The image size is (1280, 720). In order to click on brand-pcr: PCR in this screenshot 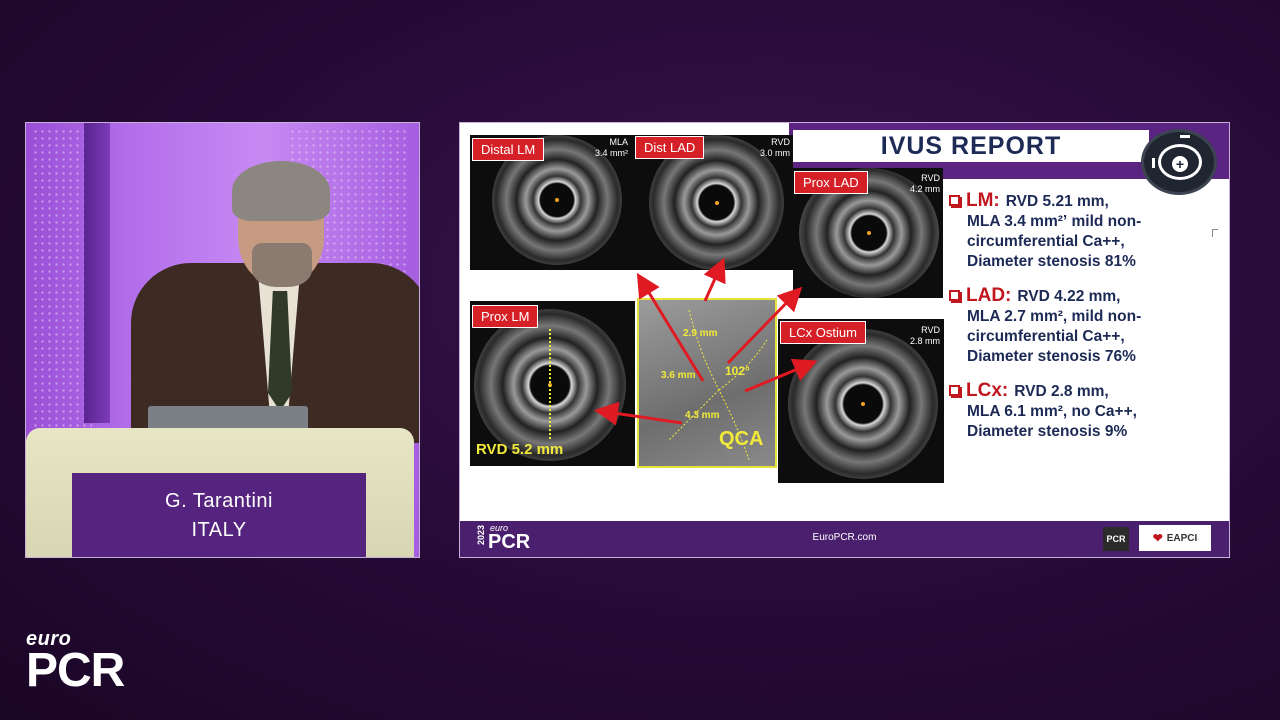, I will do `click(75, 670)`.